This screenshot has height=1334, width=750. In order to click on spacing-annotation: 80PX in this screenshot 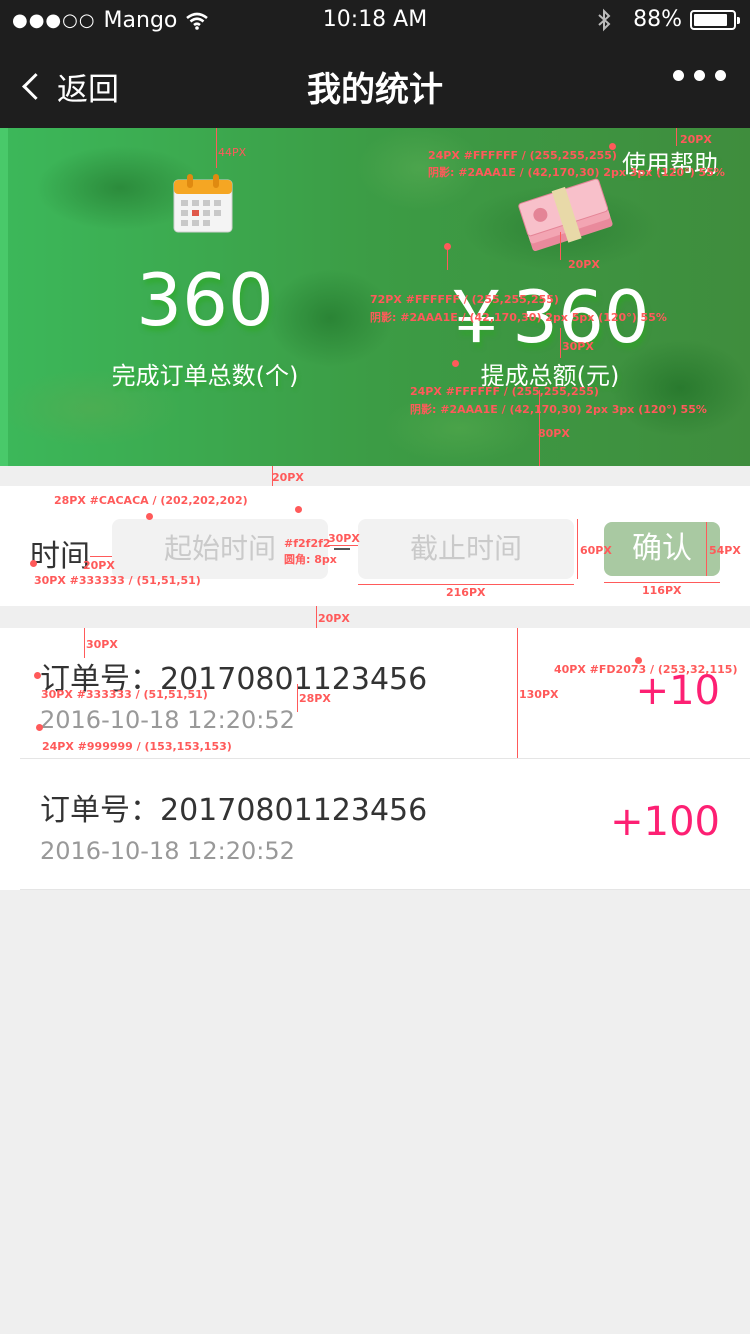, I will do `click(554, 433)`.